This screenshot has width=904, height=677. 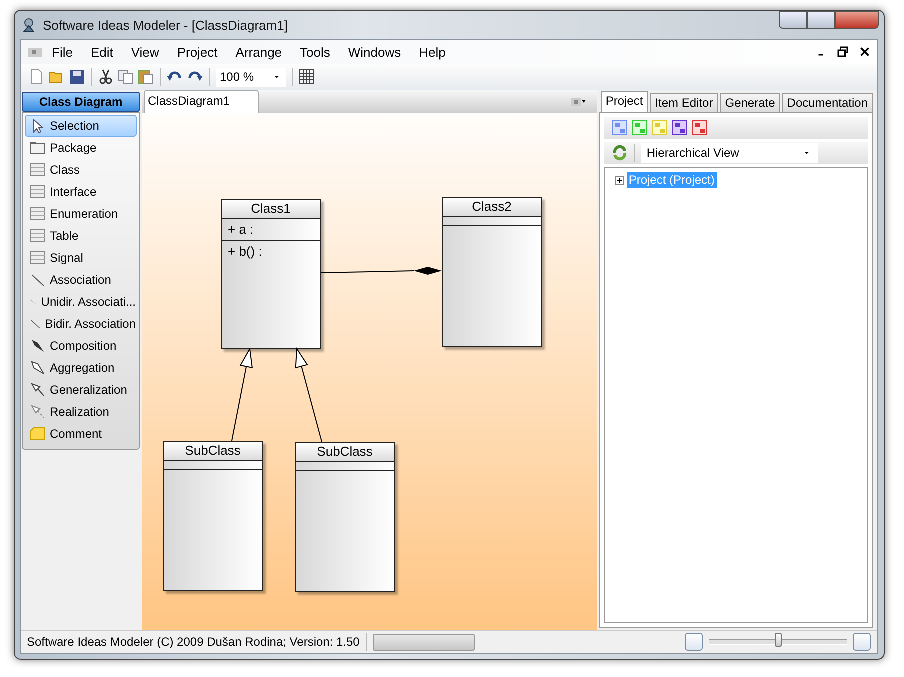 What do you see at coordinates (193, 642) in the screenshot?
I see `status-text: Software Ideas Modeler (C) 2009 Dušan Rodina; Version: 1.50` at bounding box center [193, 642].